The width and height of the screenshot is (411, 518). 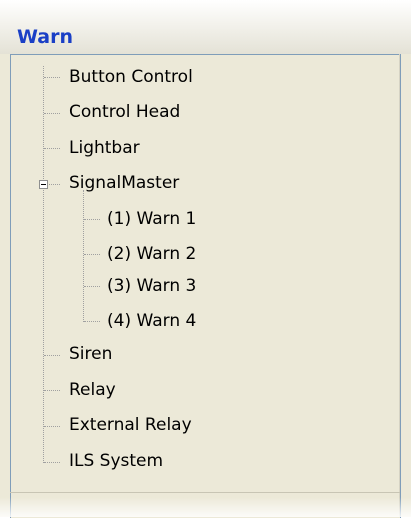 I want to click on tree-item-signalmaster: SignalMaster, so click(x=124, y=183).